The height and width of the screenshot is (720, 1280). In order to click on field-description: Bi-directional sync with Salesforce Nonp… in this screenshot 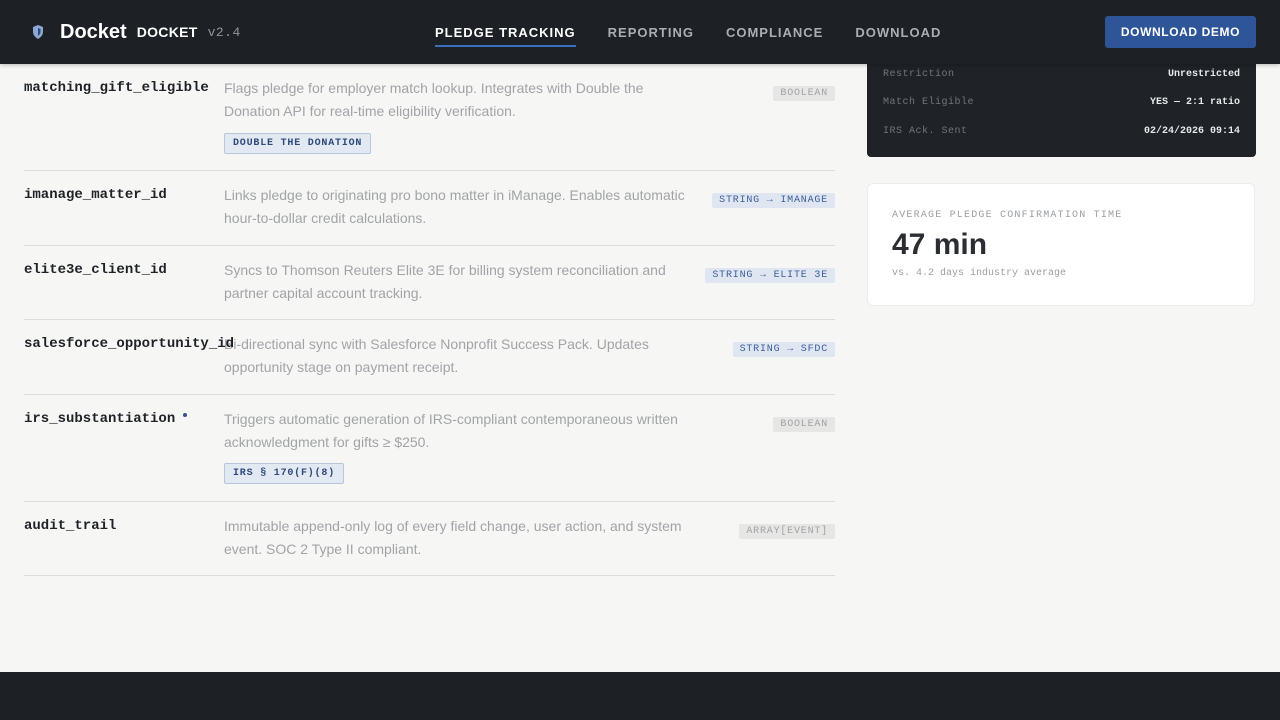, I will do `click(436, 355)`.